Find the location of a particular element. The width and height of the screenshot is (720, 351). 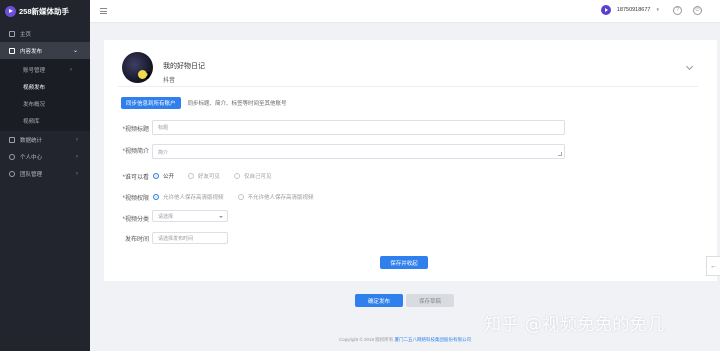

power-icon: ⏻ is located at coordinates (697, 10).